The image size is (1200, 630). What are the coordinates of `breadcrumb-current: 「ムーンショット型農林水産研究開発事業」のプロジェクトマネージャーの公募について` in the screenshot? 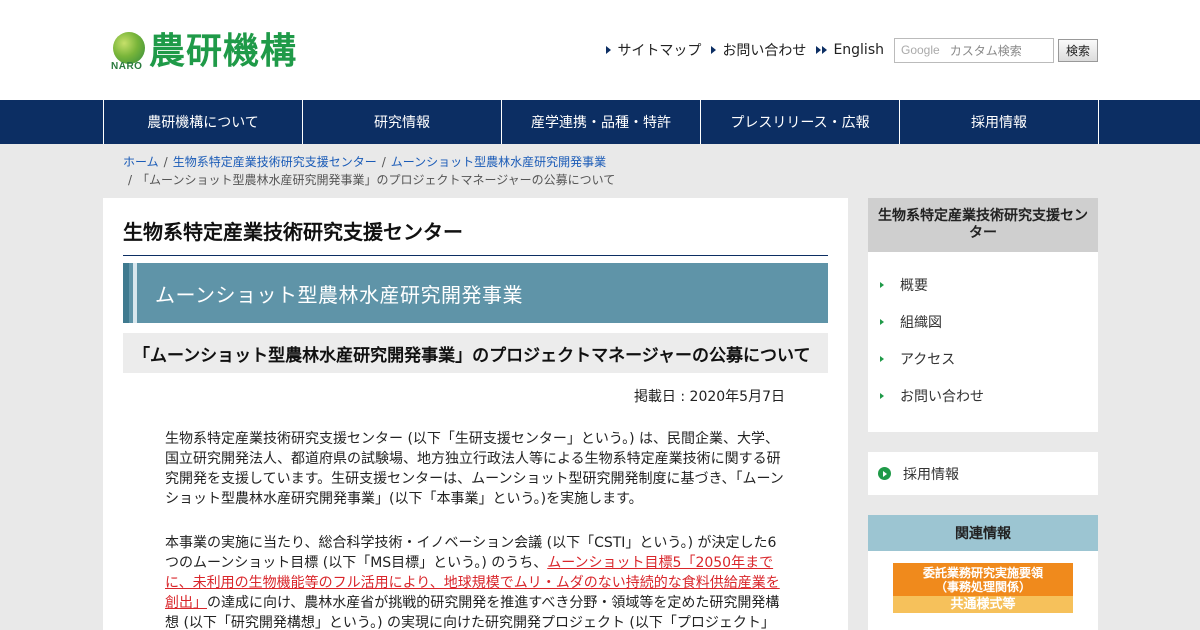 It's located at (376, 180).